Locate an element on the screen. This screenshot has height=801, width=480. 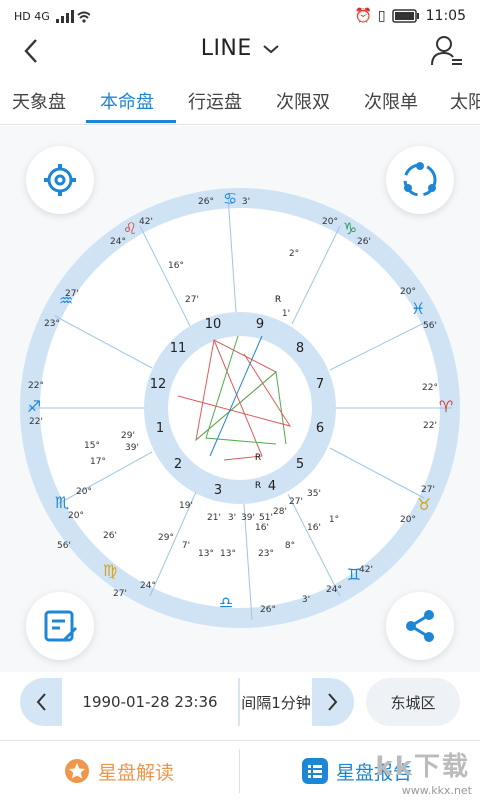
planet-degree-label: 23° is located at coordinates (266, 554).